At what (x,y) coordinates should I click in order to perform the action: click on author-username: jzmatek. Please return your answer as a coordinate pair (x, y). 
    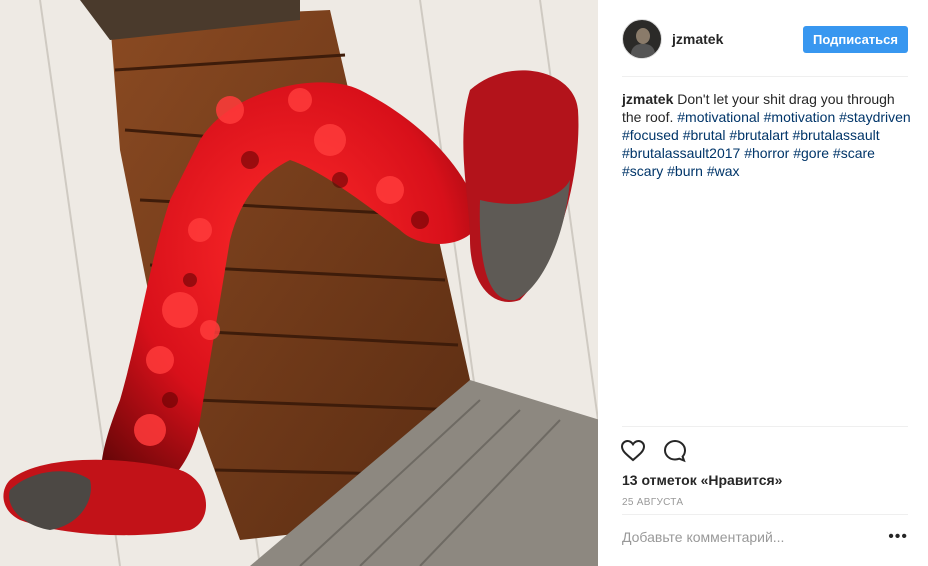
    Looking at the image, I should click on (737, 39).